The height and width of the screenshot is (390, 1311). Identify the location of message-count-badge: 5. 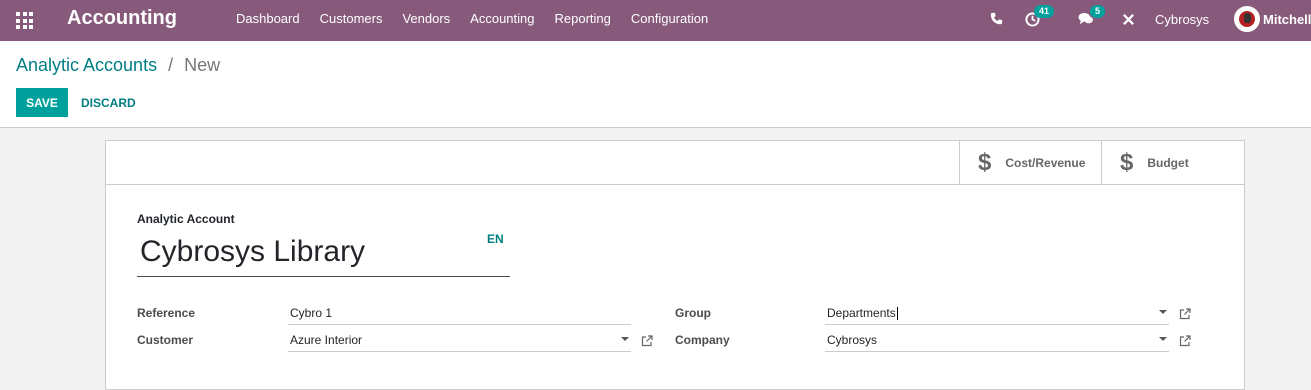
(1098, 11).